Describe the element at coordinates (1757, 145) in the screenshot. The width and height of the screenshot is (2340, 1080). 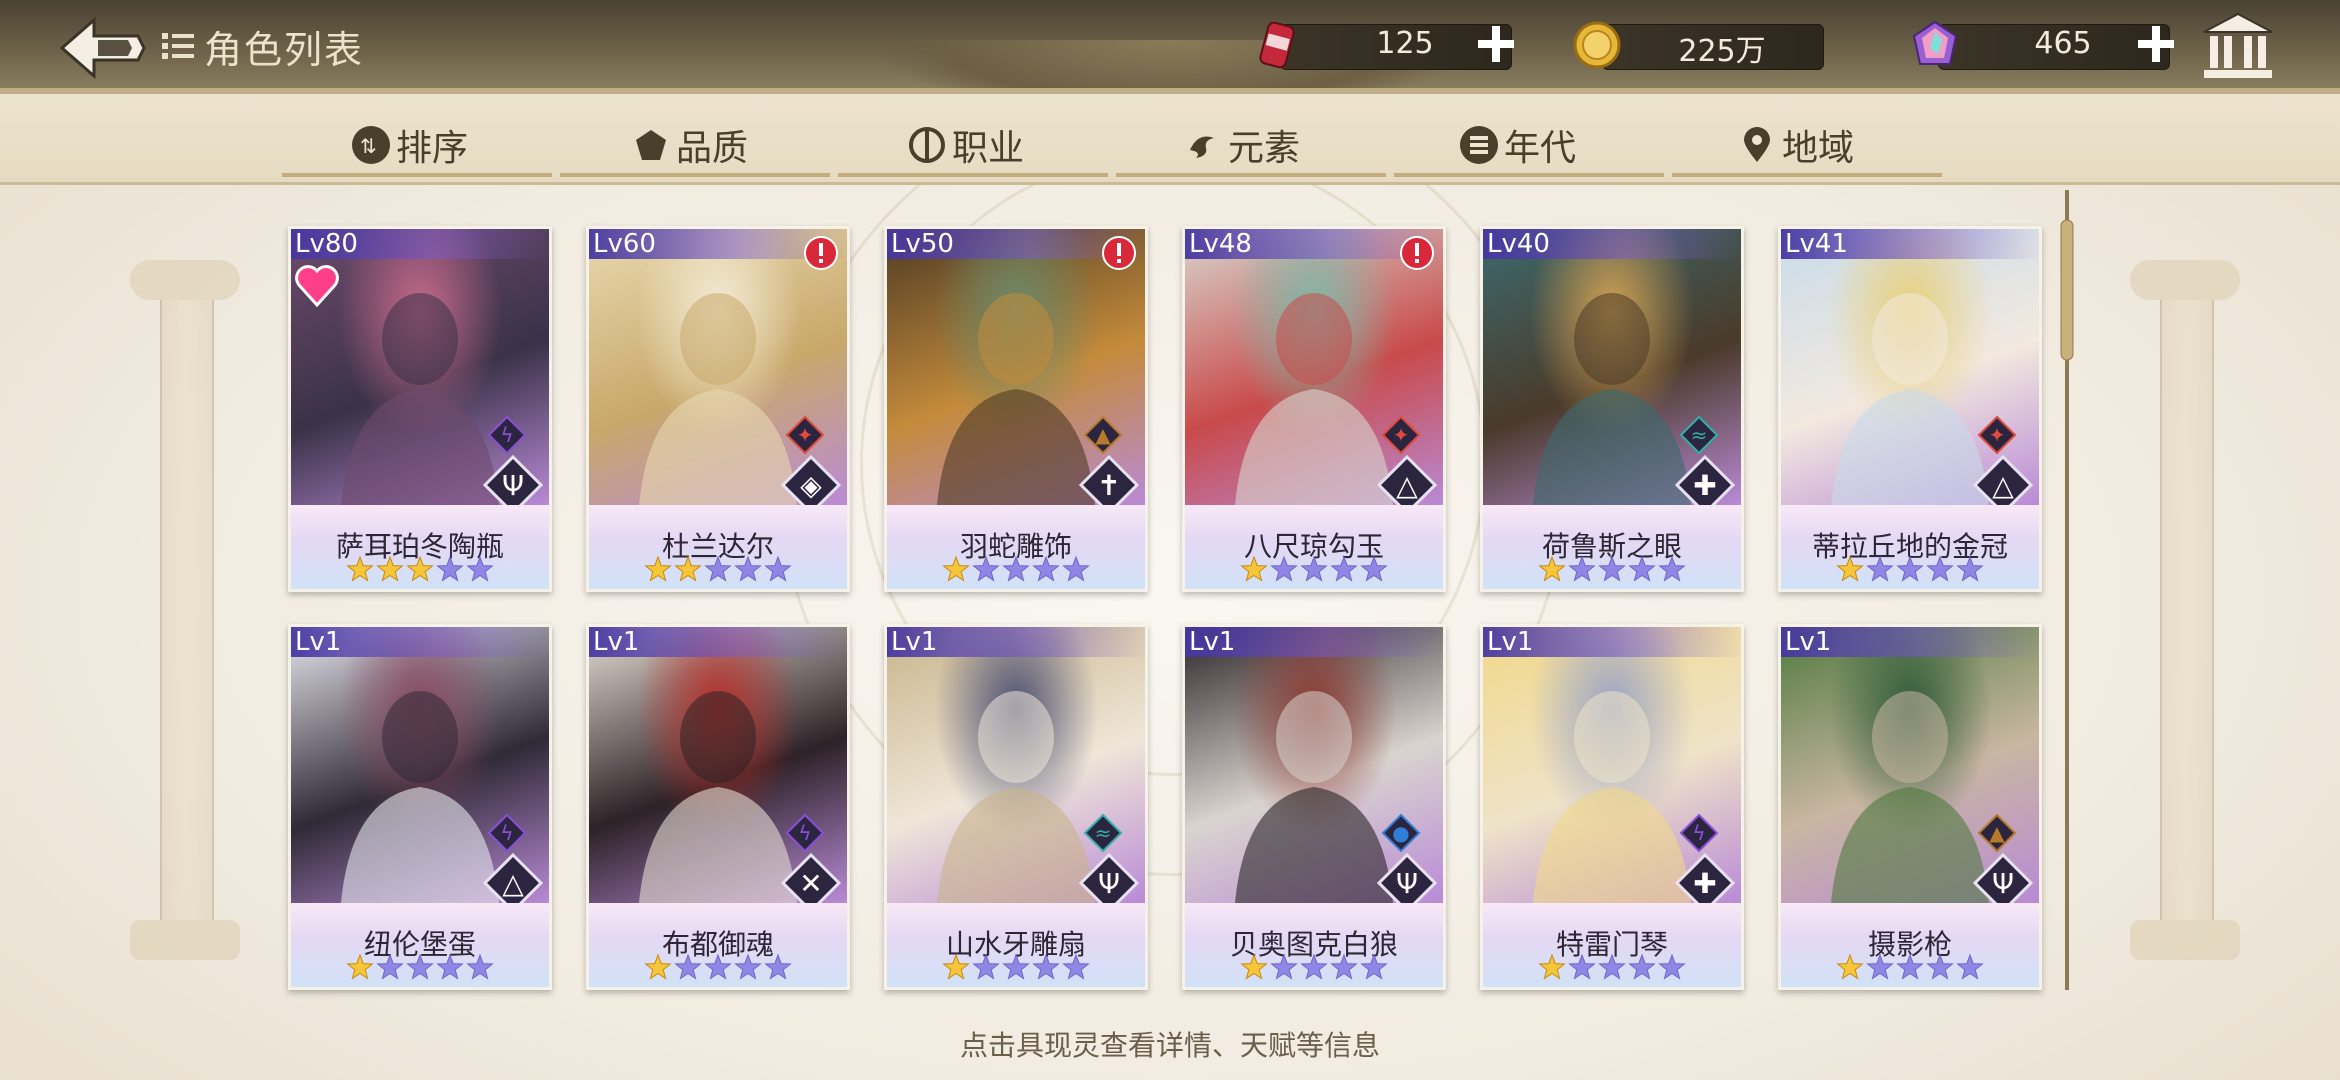
I see `region-icon` at that location.